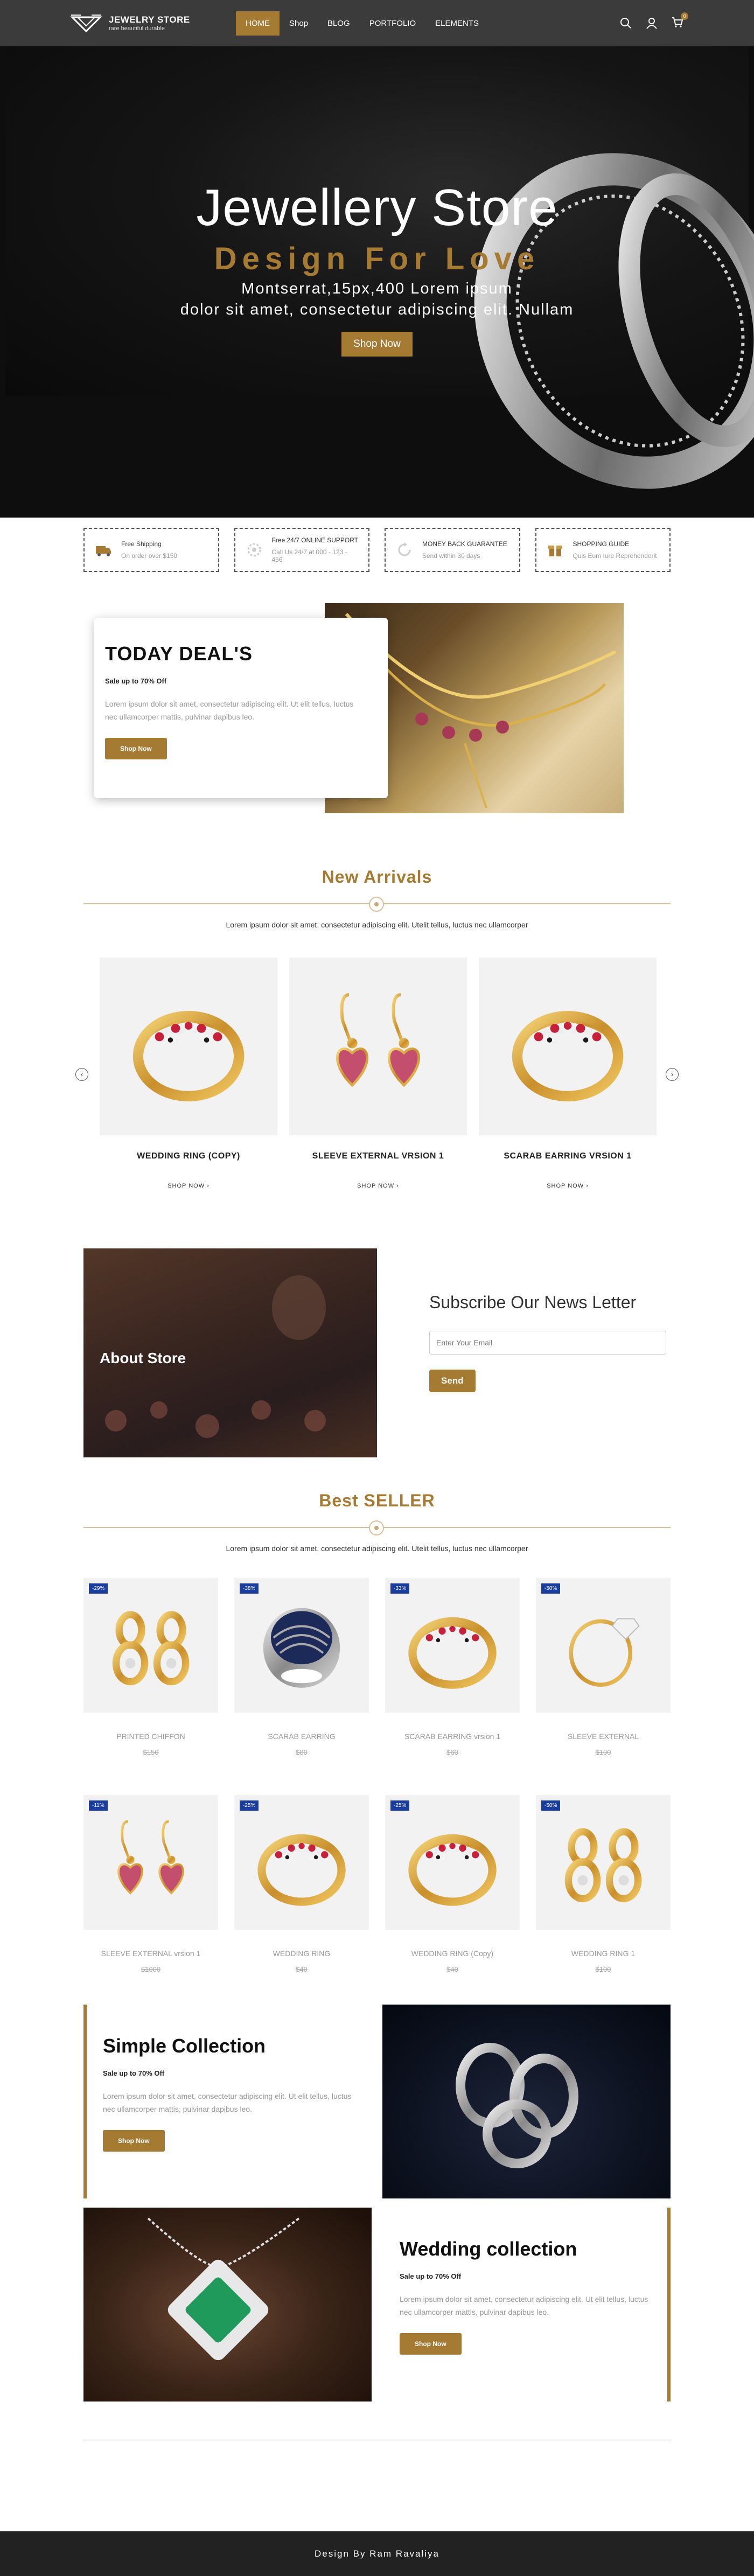 The image size is (754, 2576). What do you see at coordinates (150, 1736) in the screenshot?
I see `product-name: PRINTED CHIFFON` at bounding box center [150, 1736].